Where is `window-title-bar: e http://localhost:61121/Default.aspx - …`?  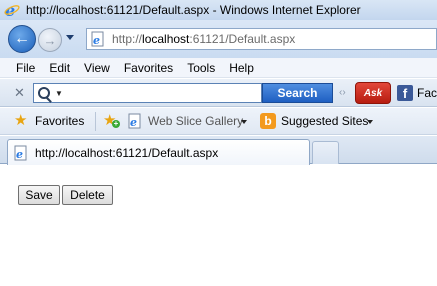
window-title-bar: e http://localhost:61121/Default.aspx - … is located at coordinates (218, 10).